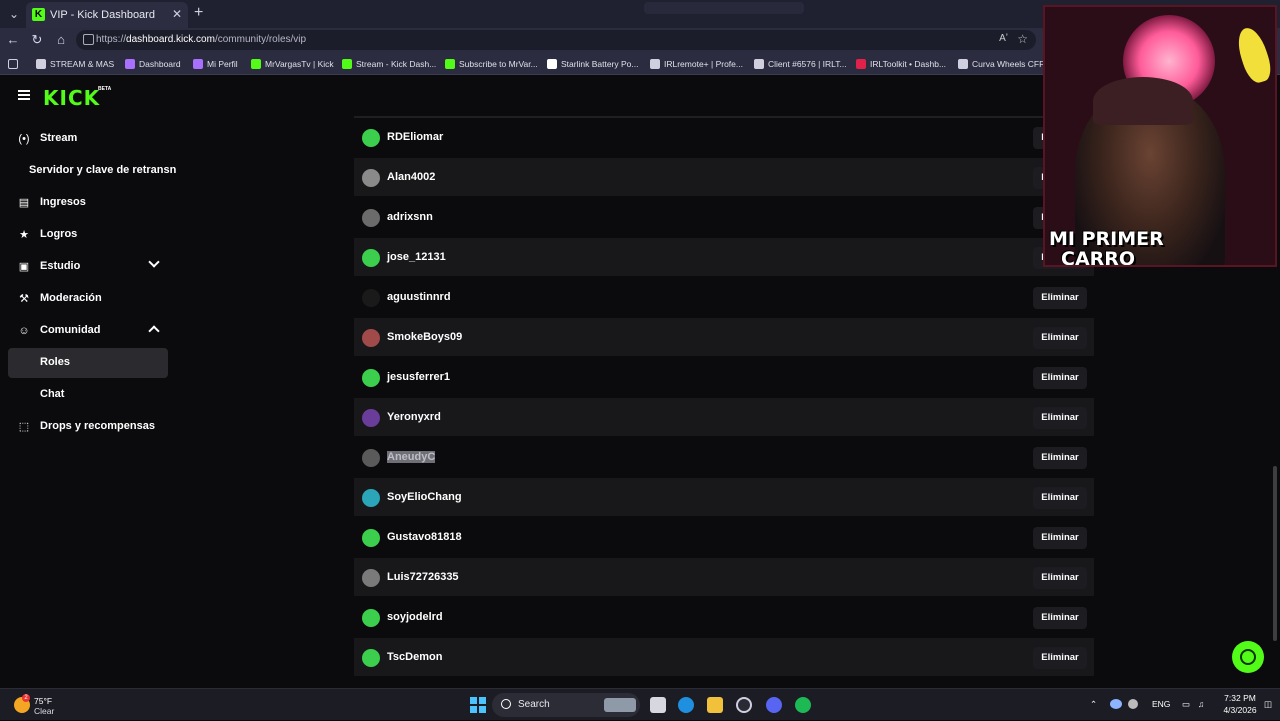  What do you see at coordinates (478, 705) in the screenshot?
I see `start-button` at bounding box center [478, 705].